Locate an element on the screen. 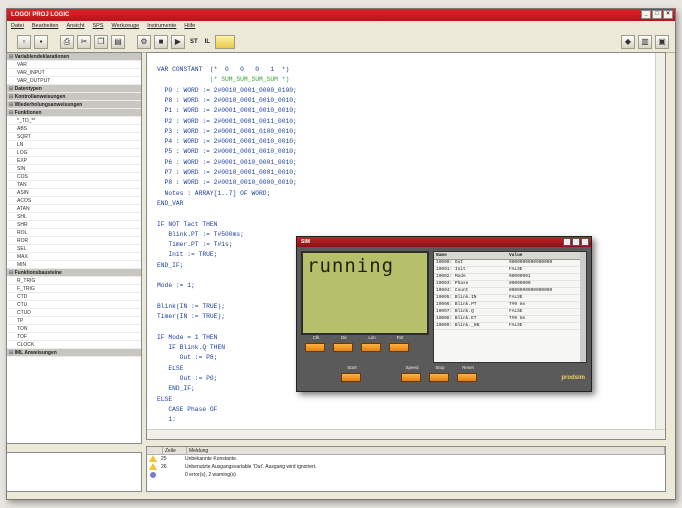  tree-group: Funktionen is located at coordinates (74, 113).